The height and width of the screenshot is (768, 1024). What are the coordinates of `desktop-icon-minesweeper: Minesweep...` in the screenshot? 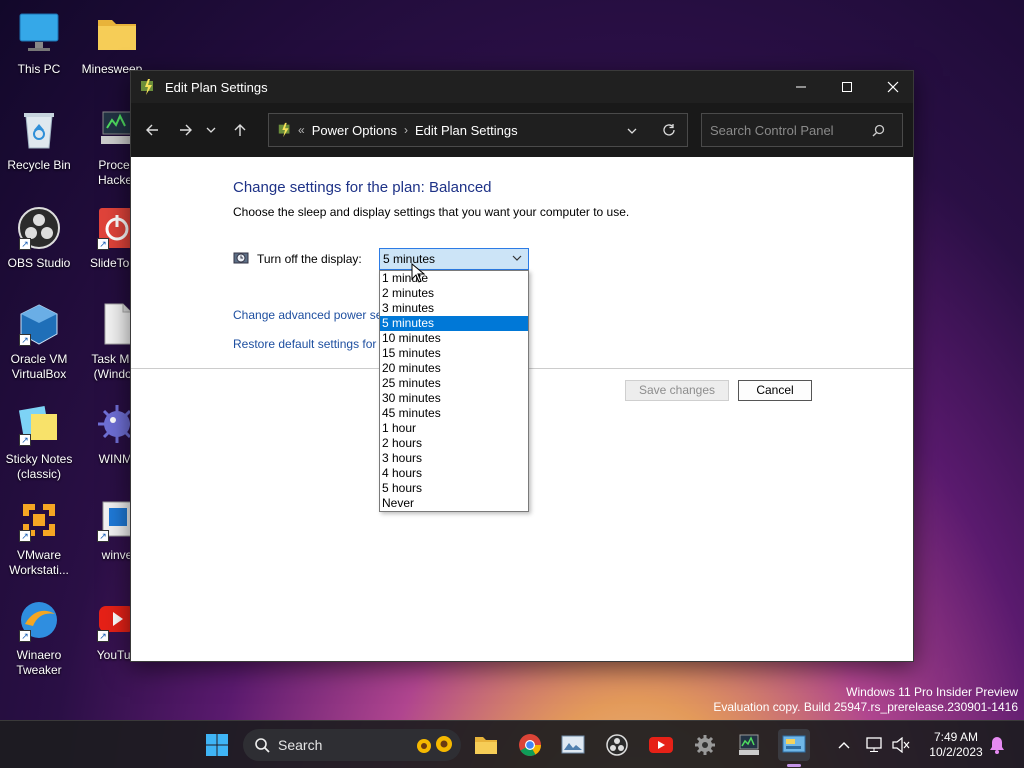 It's located at (117, 44).